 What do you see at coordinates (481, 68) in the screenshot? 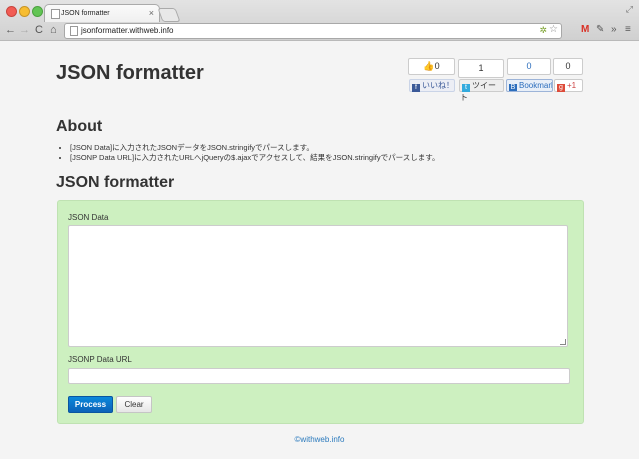
I see `twitter-count: 1` at bounding box center [481, 68].